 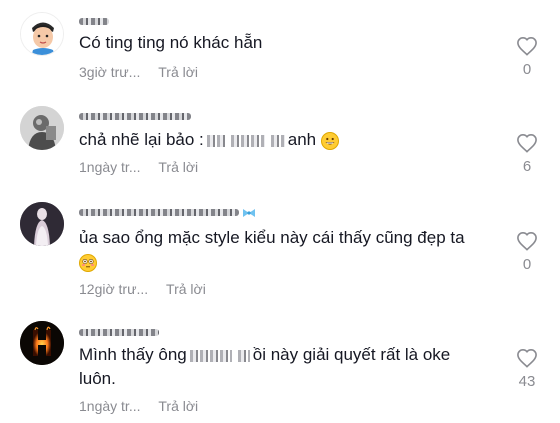 I want to click on comment-meta: 3giờ trư... Trả lời, so click(x=138, y=72).